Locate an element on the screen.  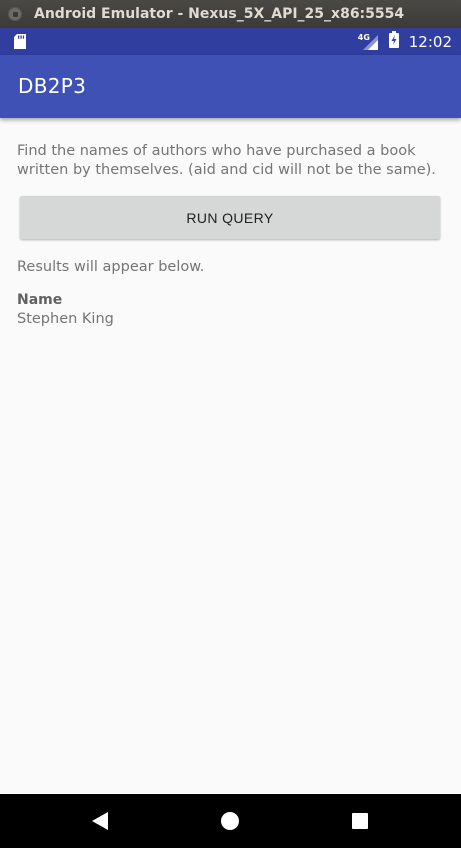
recents-icon is located at coordinates (360, 821).